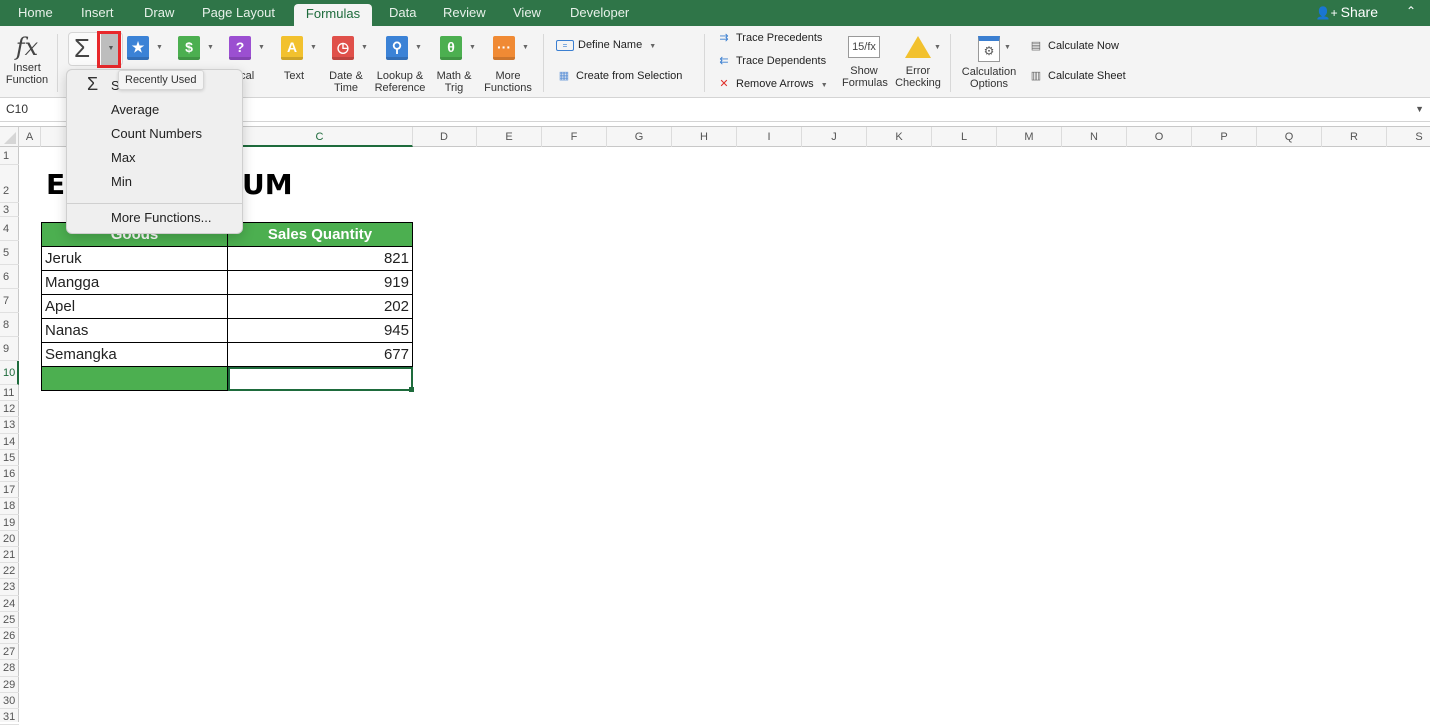  What do you see at coordinates (320, 378) in the screenshot?
I see `active-cell-c10` at bounding box center [320, 378].